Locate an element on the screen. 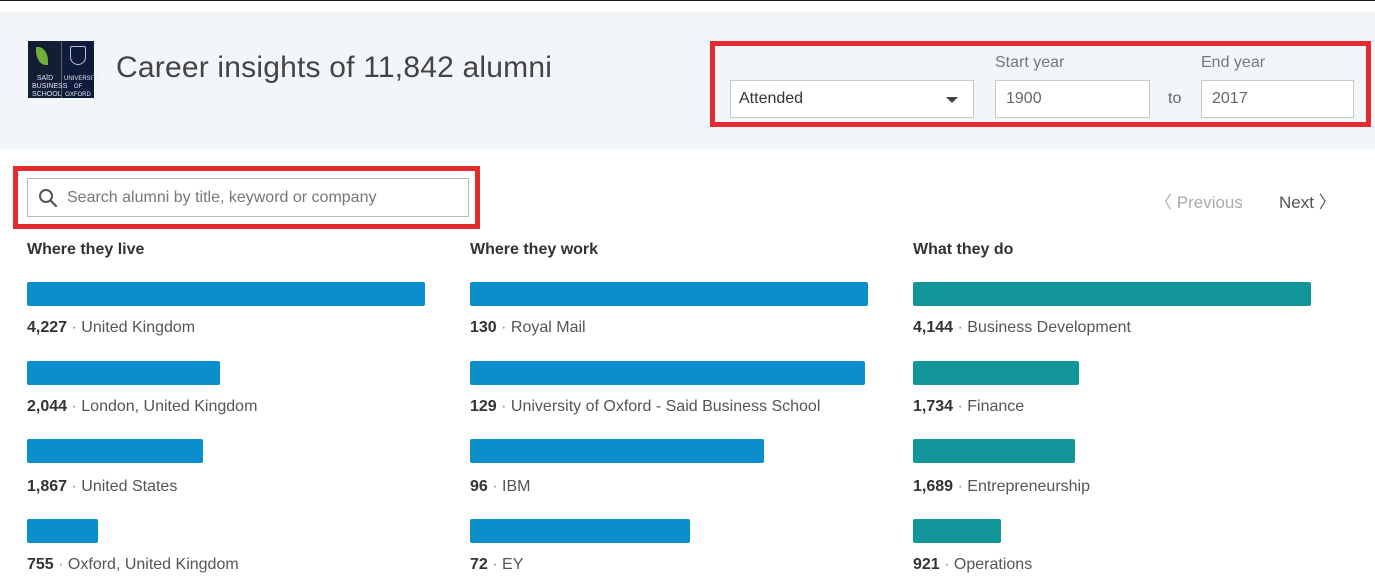 The width and height of the screenshot is (1375, 579). search-icon is located at coordinates (48, 198).